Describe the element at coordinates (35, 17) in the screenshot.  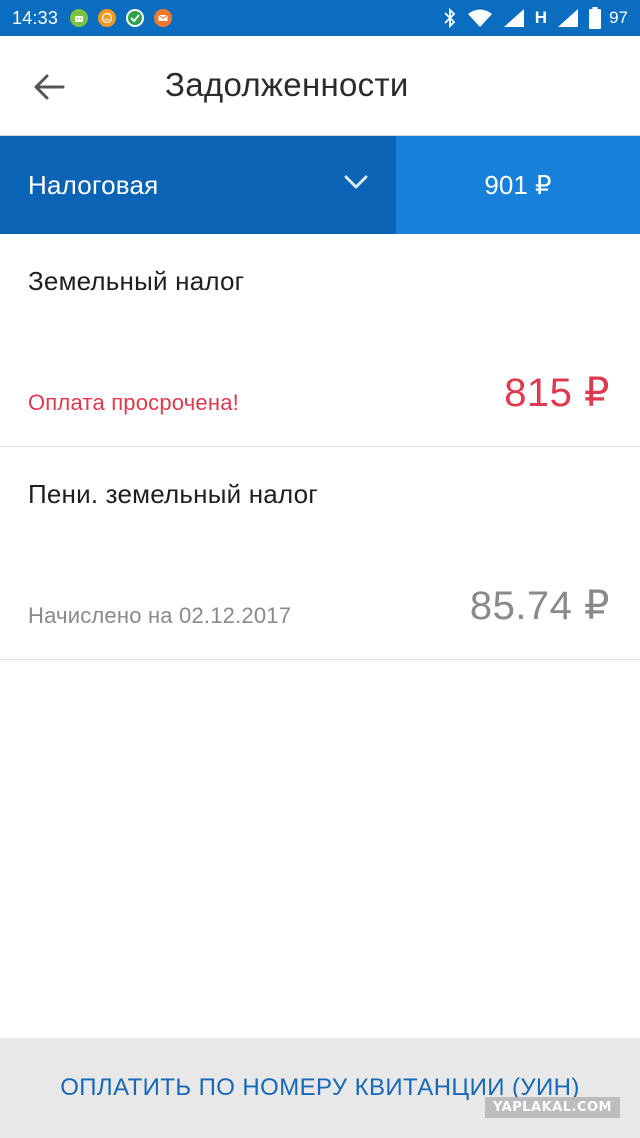
I see `status-time: 14:33` at that location.